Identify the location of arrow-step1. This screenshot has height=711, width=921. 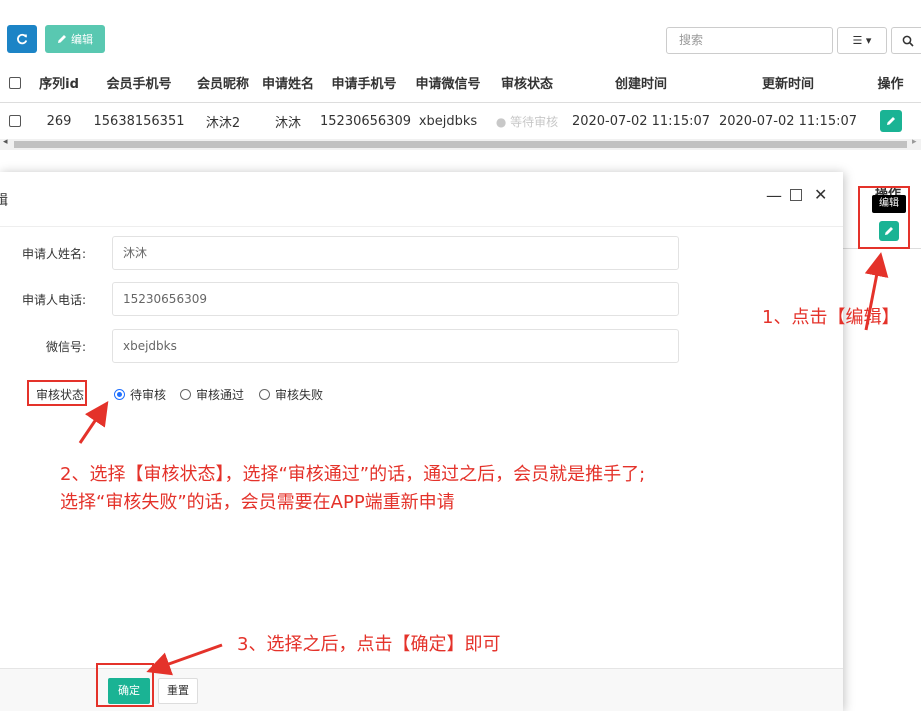
(876, 291).